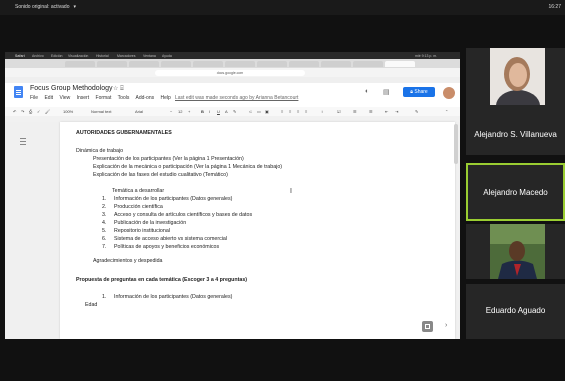 The image size is (565, 381). What do you see at coordinates (306, 111) in the screenshot?
I see `align-justify-icon: ≡` at bounding box center [306, 111].